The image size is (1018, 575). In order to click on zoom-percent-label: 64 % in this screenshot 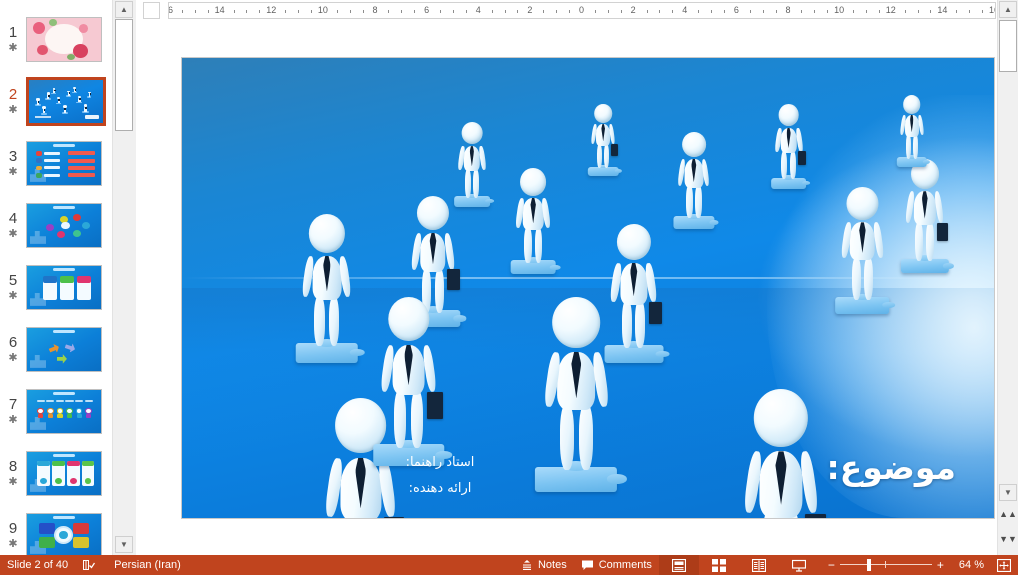, I will do `click(971, 565)`.